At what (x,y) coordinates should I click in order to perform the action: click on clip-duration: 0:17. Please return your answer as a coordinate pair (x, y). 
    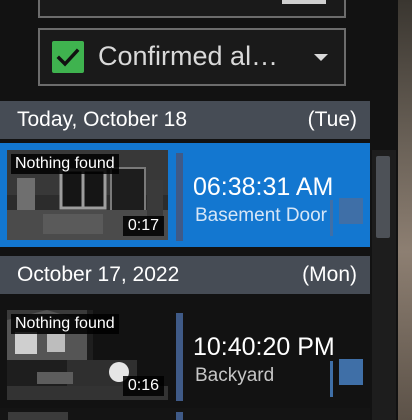
    Looking at the image, I should click on (143, 226).